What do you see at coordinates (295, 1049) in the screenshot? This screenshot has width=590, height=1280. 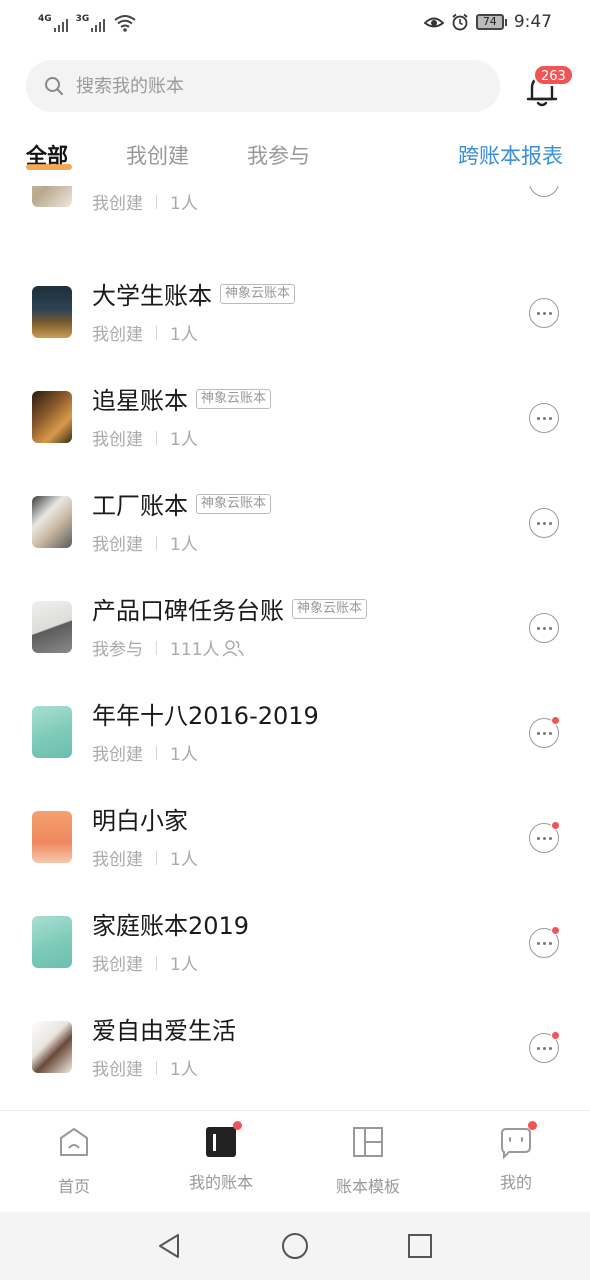 I see `list-item: 爱自由爱生活 我创建 1人` at bounding box center [295, 1049].